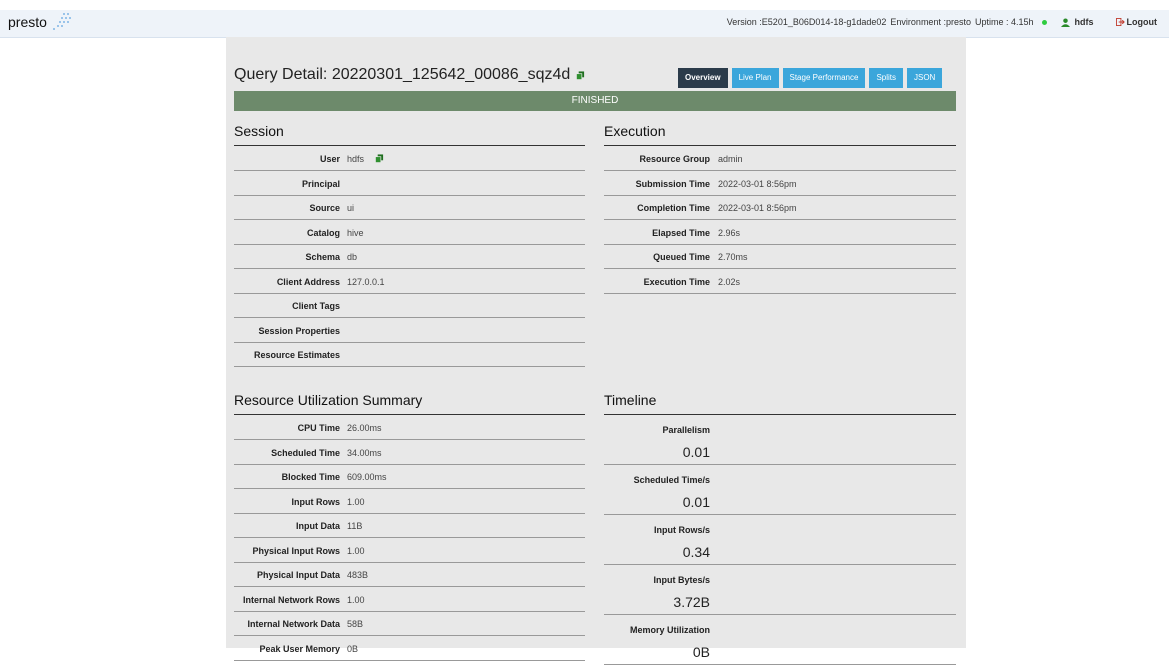 The image size is (1169, 665). Describe the element at coordinates (409, 158) in the screenshot. I see `kv-row: User hdfs` at that location.